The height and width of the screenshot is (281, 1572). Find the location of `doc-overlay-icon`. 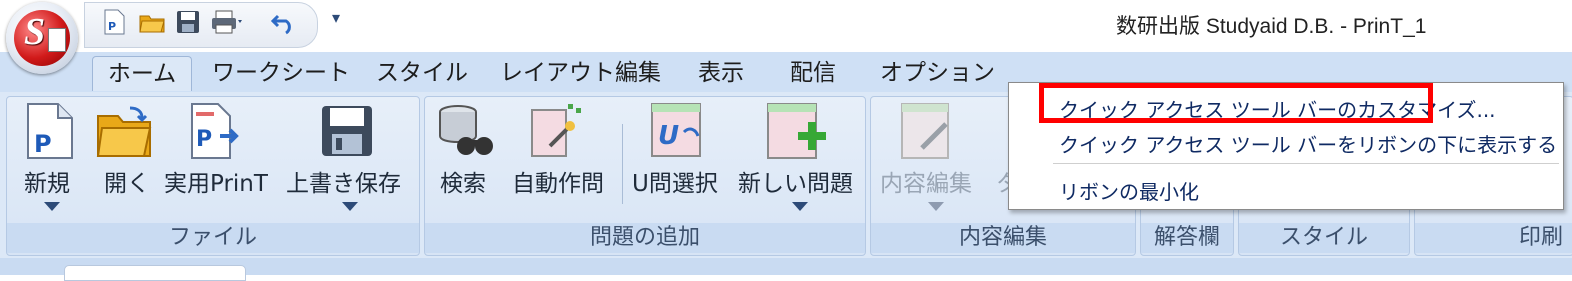

doc-overlay-icon is located at coordinates (57, 40).